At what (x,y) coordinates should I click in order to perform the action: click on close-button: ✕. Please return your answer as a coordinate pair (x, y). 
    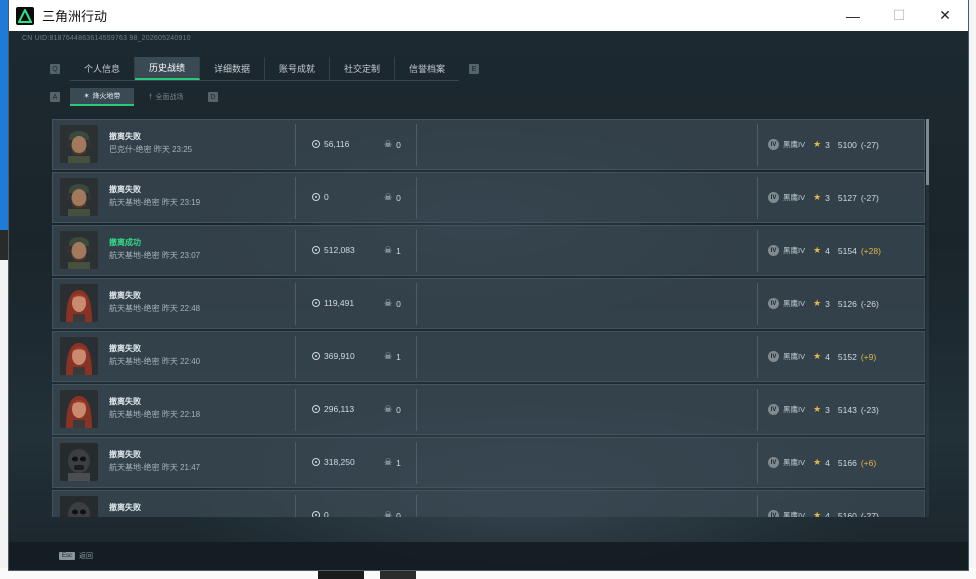
    Looking at the image, I should click on (945, 15).